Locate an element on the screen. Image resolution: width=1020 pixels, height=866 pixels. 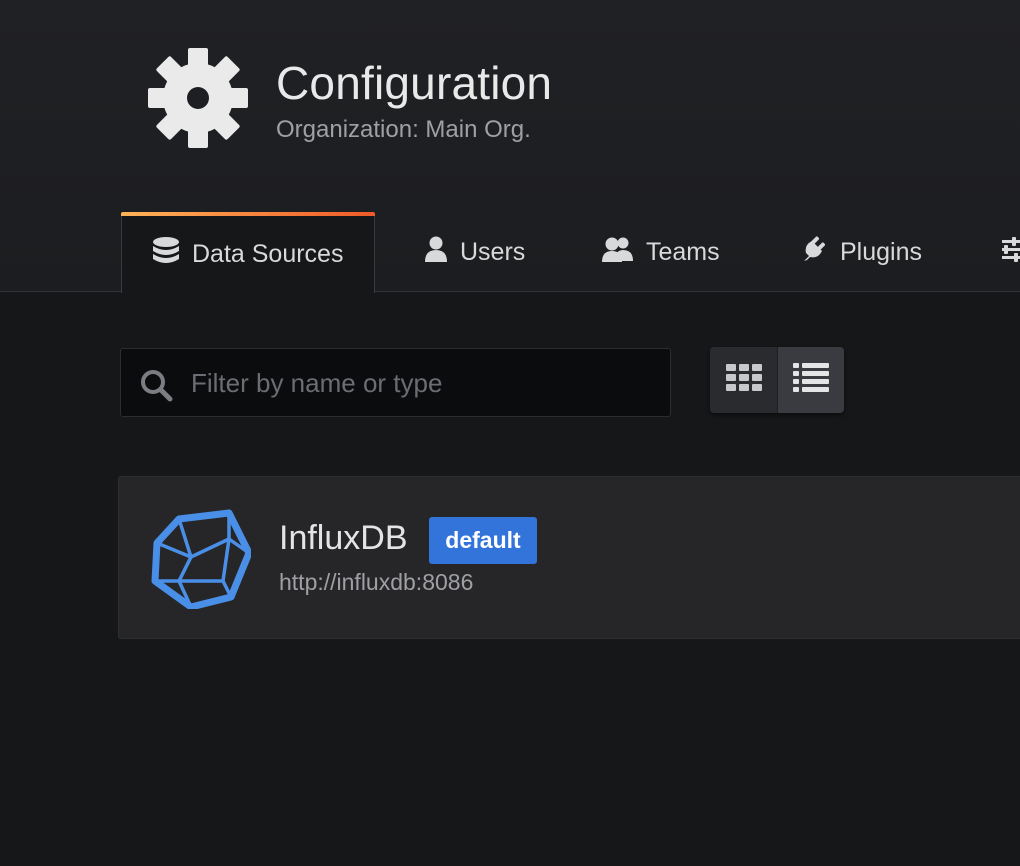
default-badge: default is located at coordinates (483, 540).